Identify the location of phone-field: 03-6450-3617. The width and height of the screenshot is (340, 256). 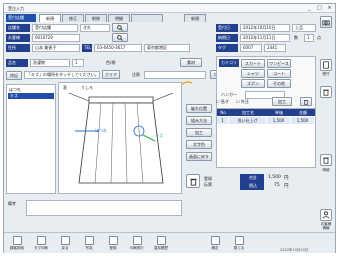
(118, 48).